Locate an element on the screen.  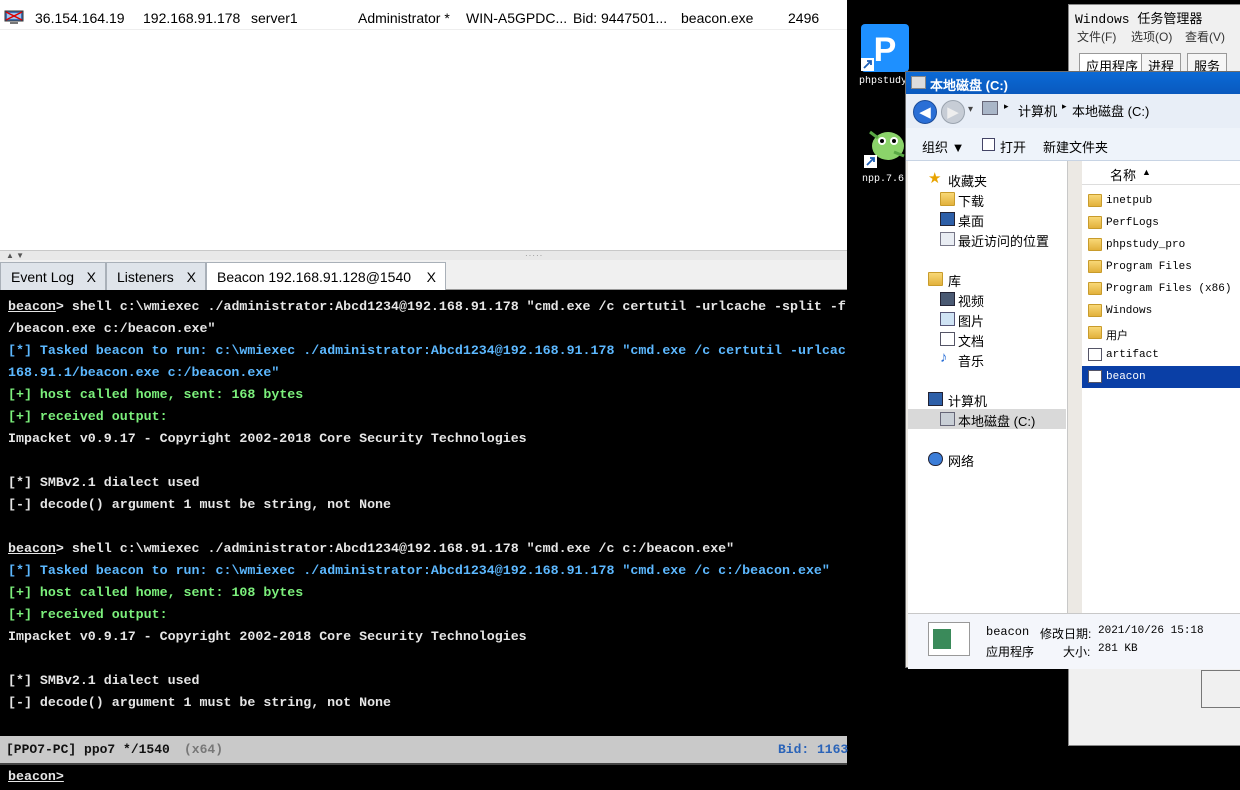
computer-icon is located at coordinates (14, 17).